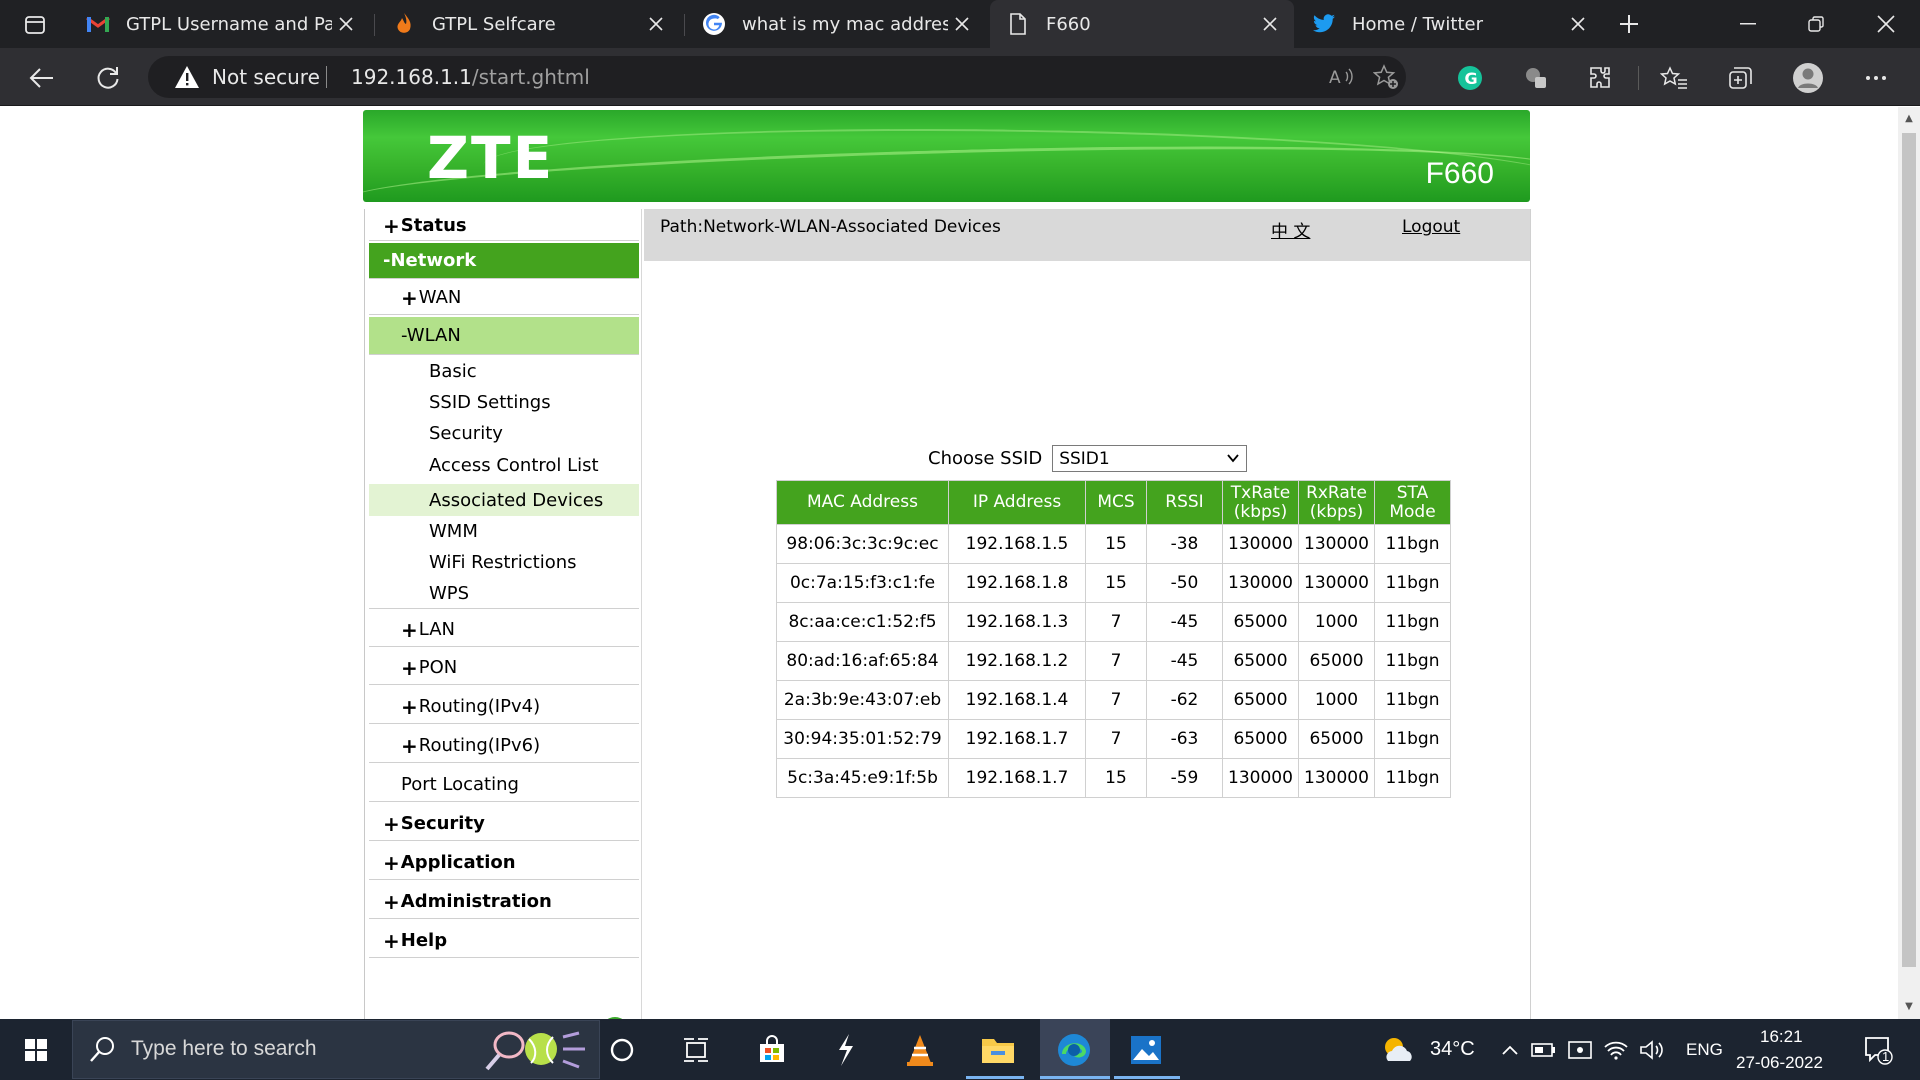 Image resolution: width=1920 pixels, height=1080 pixels. I want to click on sidebar-item-port-locating: Port Locating, so click(504, 785).